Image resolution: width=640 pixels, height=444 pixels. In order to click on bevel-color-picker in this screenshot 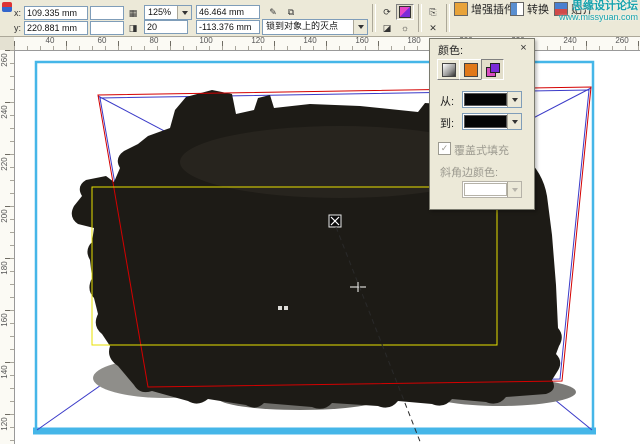, I will do `click(492, 189)`.